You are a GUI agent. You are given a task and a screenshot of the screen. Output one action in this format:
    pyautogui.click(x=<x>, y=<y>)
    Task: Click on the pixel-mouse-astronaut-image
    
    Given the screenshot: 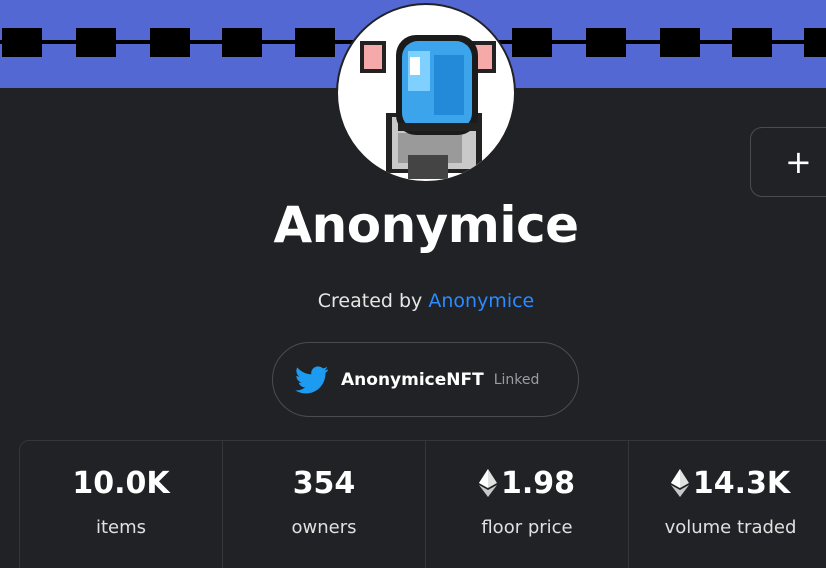 What is the action you would take?
    pyautogui.click(x=428, y=107)
    